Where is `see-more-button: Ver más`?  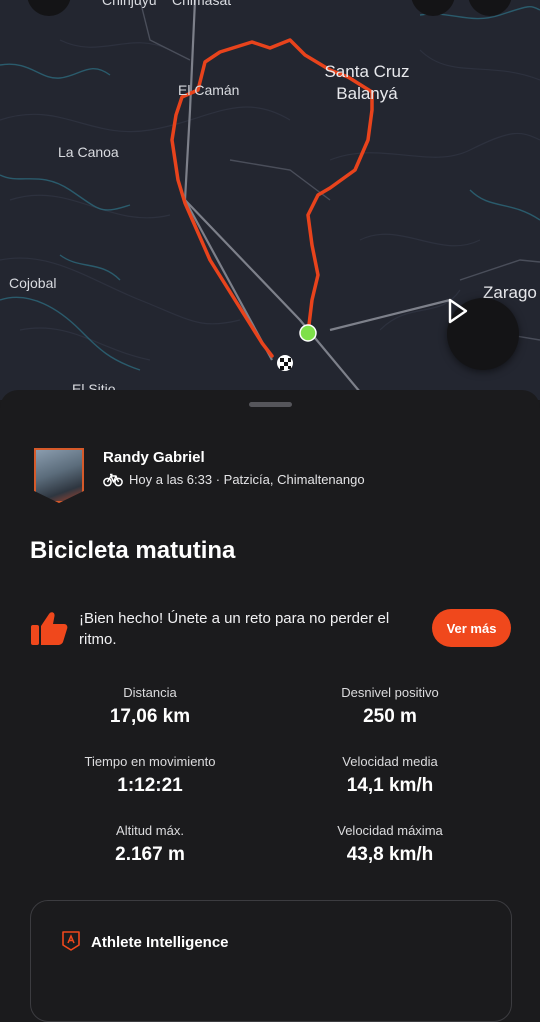 see-more-button: Ver más is located at coordinates (471, 628).